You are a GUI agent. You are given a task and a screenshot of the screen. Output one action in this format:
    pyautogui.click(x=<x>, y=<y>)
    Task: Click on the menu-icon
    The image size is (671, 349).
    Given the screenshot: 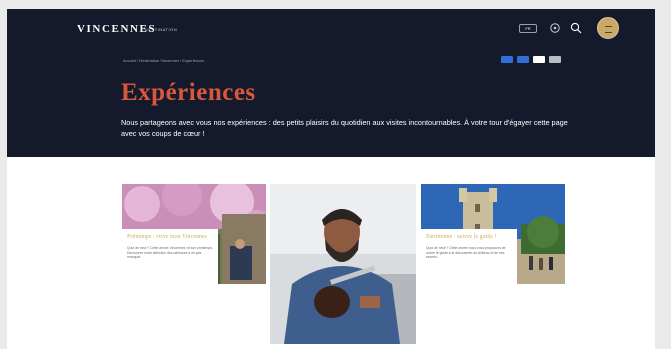 What is the action you would take?
    pyautogui.click(x=608, y=28)
    